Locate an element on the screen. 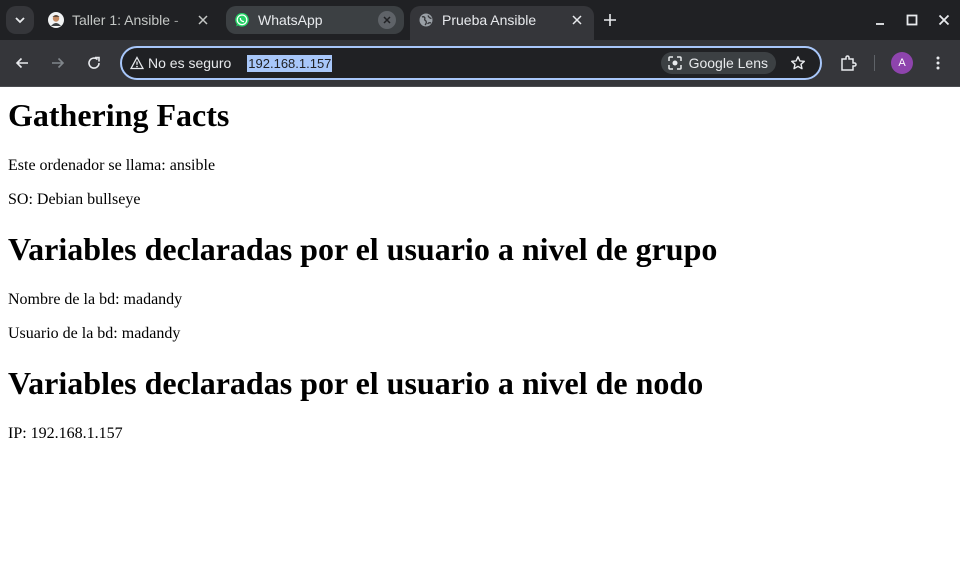  star-icon is located at coordinates (798, 63).